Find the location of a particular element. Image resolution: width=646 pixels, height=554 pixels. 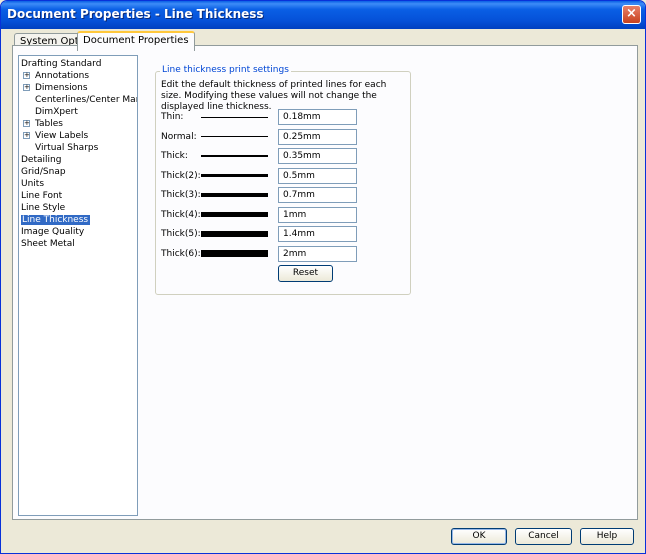

tree-item: Units is located at coordinates (32, 184).